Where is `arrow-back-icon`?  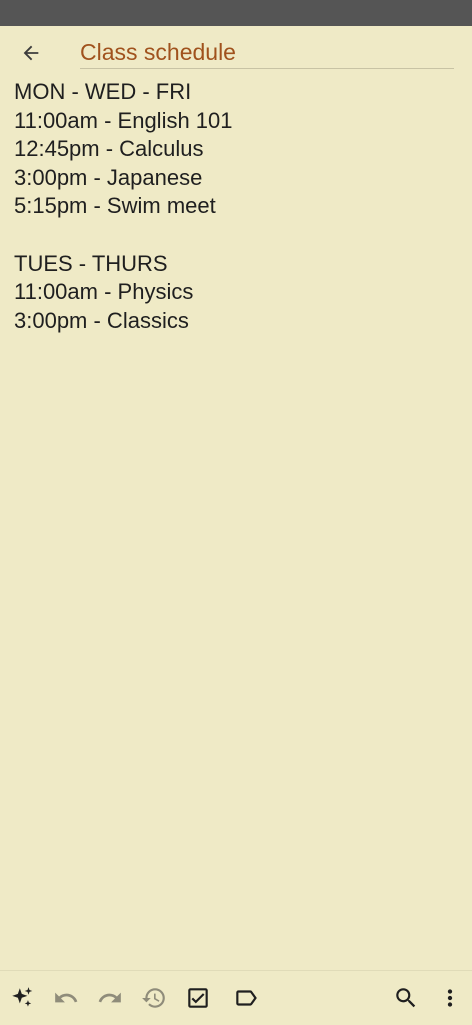 arrow-back-icon is located at coordinates (31, 53).